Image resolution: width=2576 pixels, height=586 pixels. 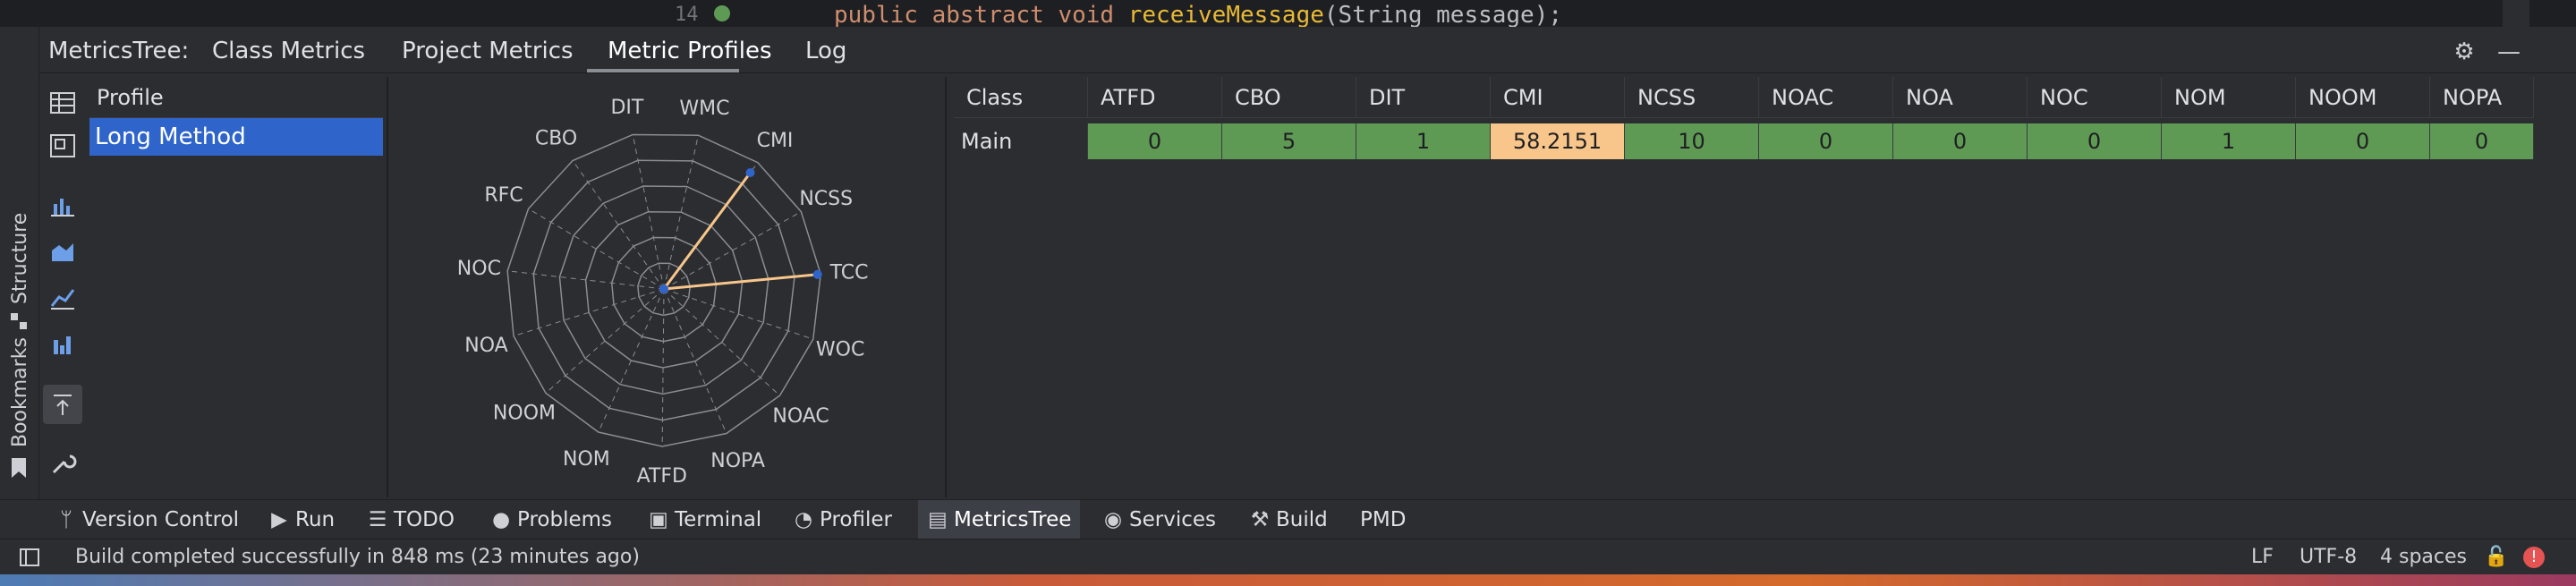 What do you see at coordinates (1013, 519) in the screenshot?
I see `metricstree-label: MetricsTree` at bounding box center [1013, 519].